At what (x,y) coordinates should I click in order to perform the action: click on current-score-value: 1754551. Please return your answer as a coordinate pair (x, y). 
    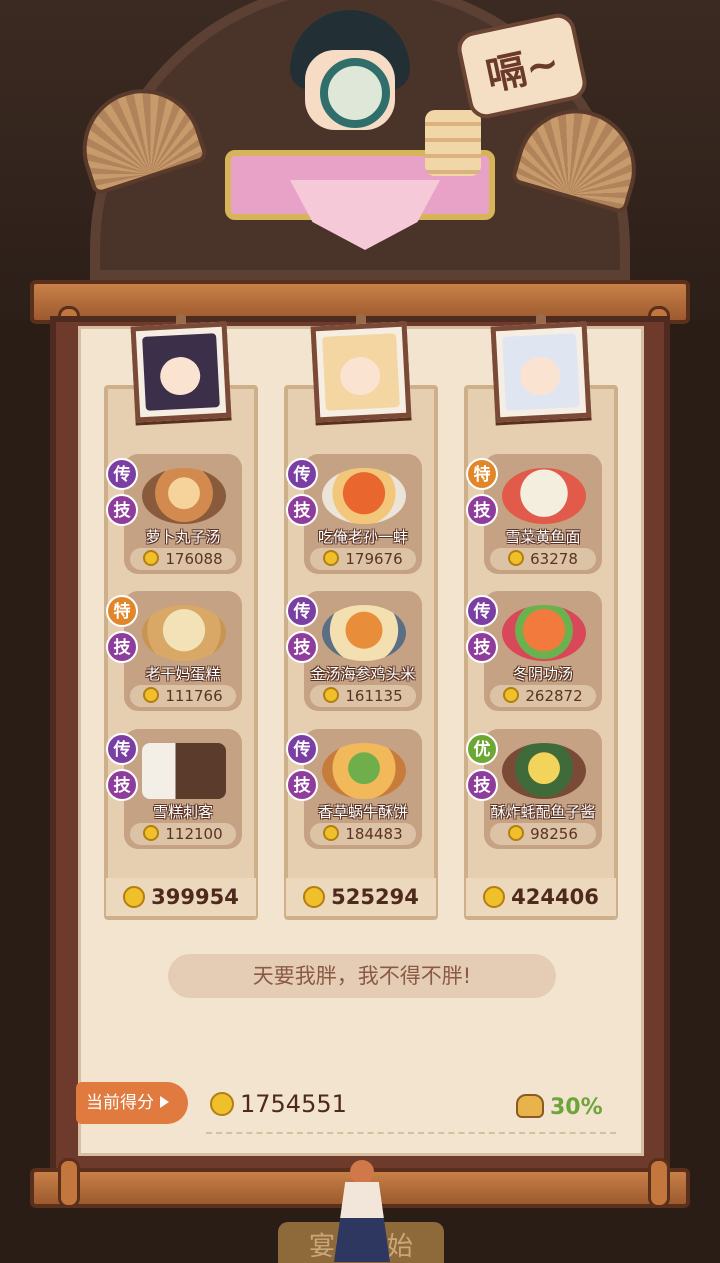
    Looking at the image, I should click on (293, 1104).